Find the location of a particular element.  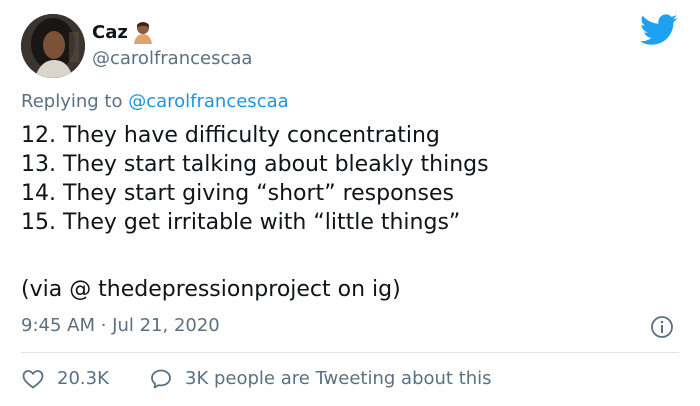

info-icon is located at coordinates (662, 327).